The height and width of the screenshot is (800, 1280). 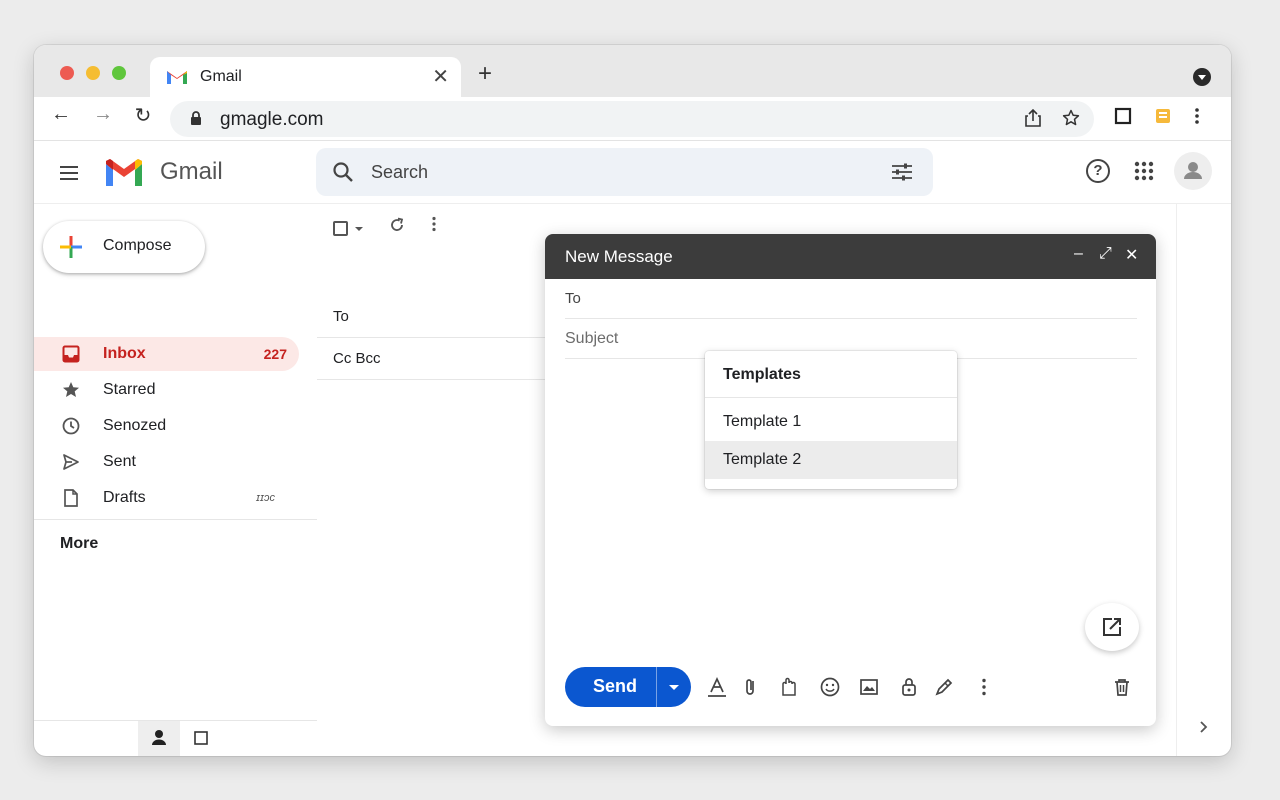 What do you see at coordinates (831, 460) in the screenshot?
I see `template-option-2: Template 2` at bounding box center [831, 460].